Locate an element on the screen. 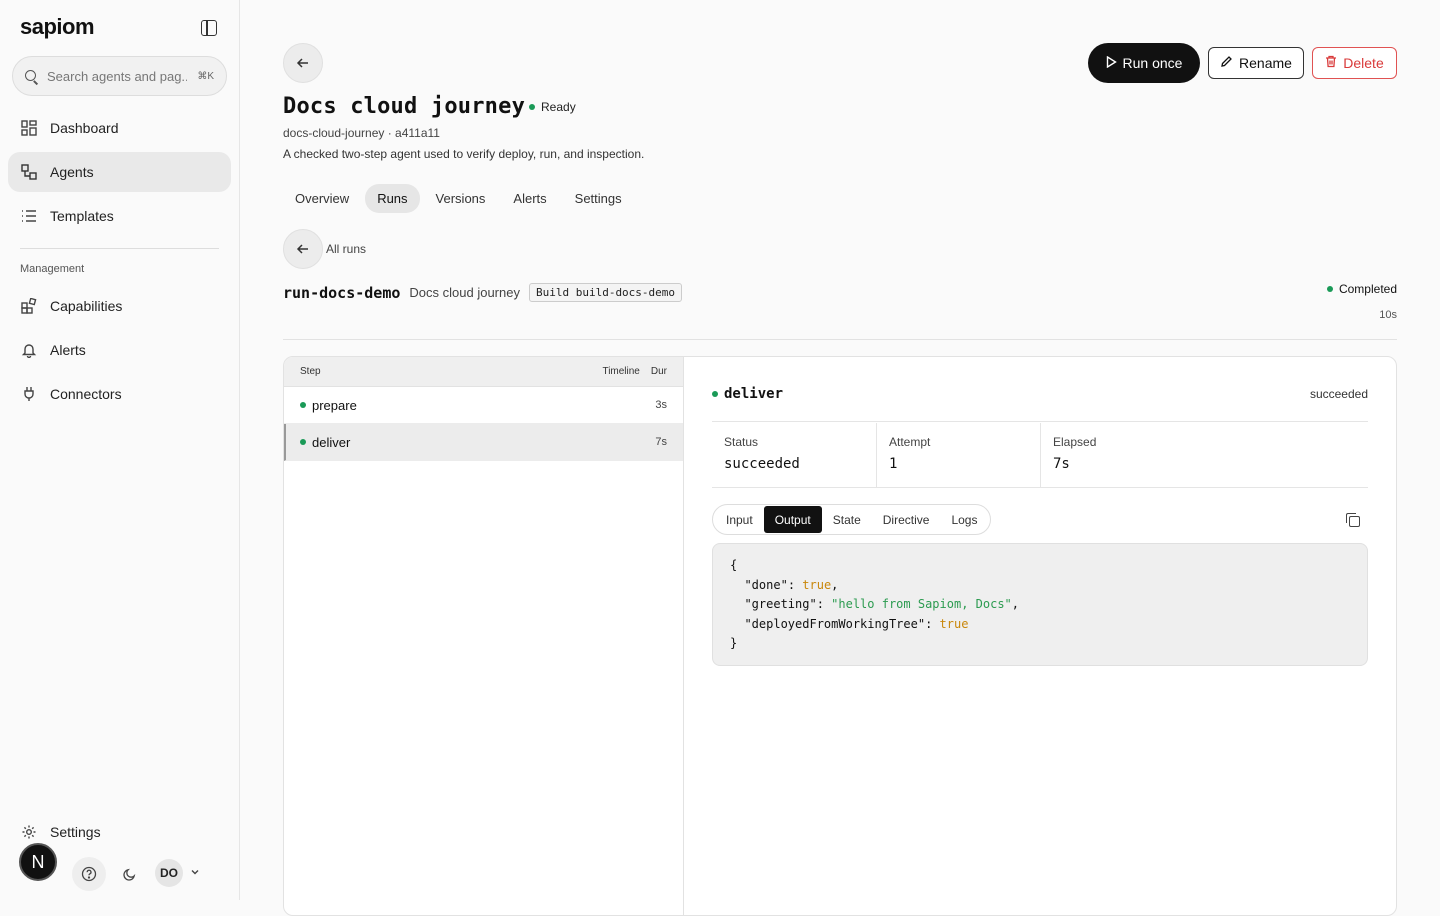 The width and height of the screenshot is (1440, 916). status-badge: Ready is located at coordinates (552, 107).